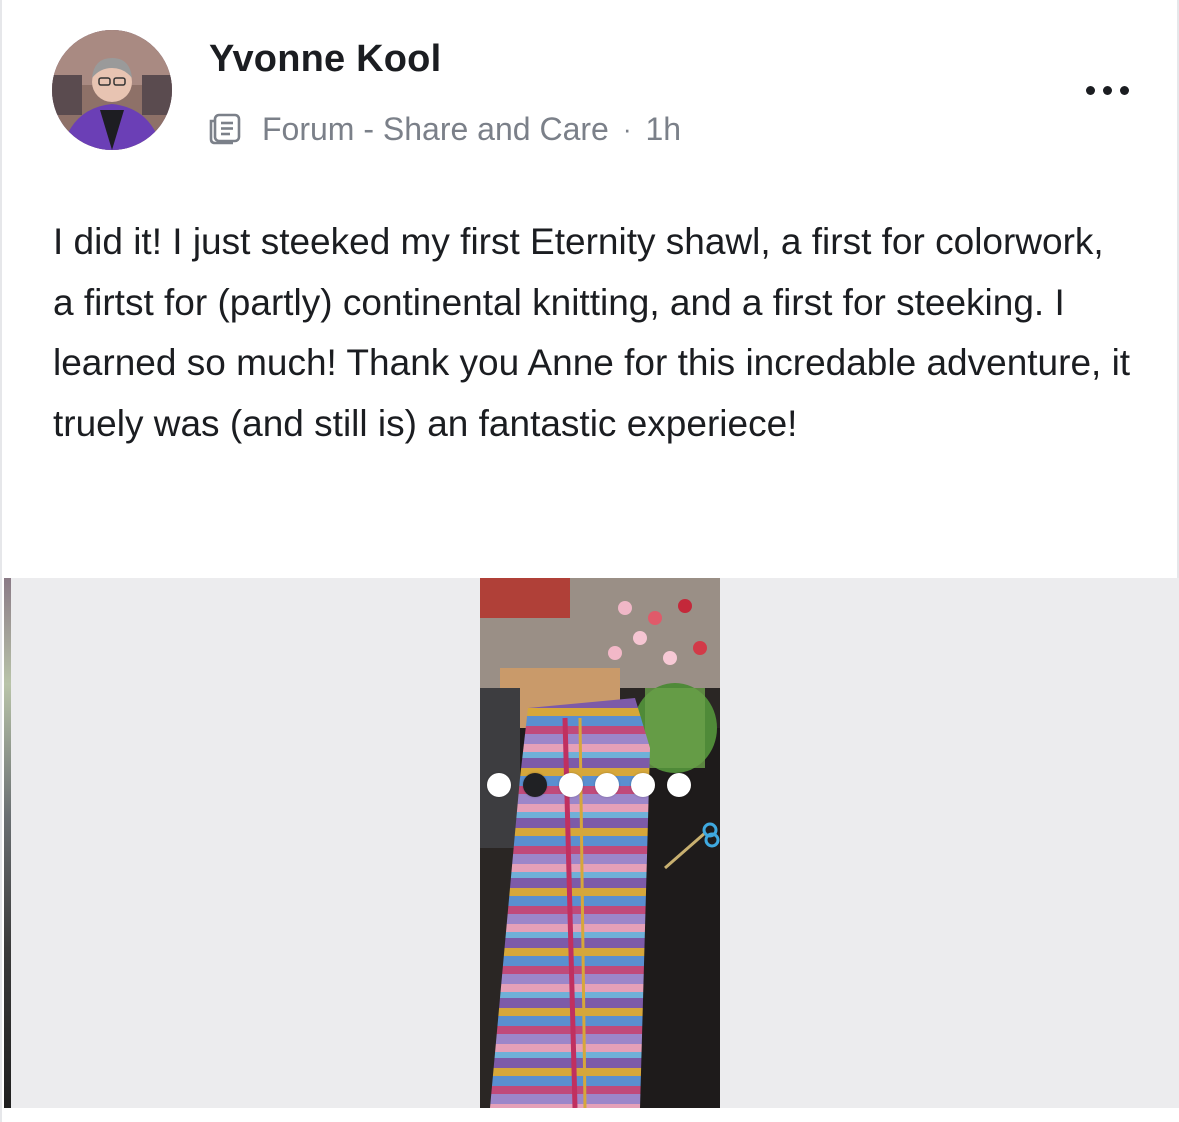 This screenshot has height=1122, width=1179. What do you see at coordinates (590, 1115) in the screenshot?
I see `card-bottom-edge` at bounding box center [590, 1115].